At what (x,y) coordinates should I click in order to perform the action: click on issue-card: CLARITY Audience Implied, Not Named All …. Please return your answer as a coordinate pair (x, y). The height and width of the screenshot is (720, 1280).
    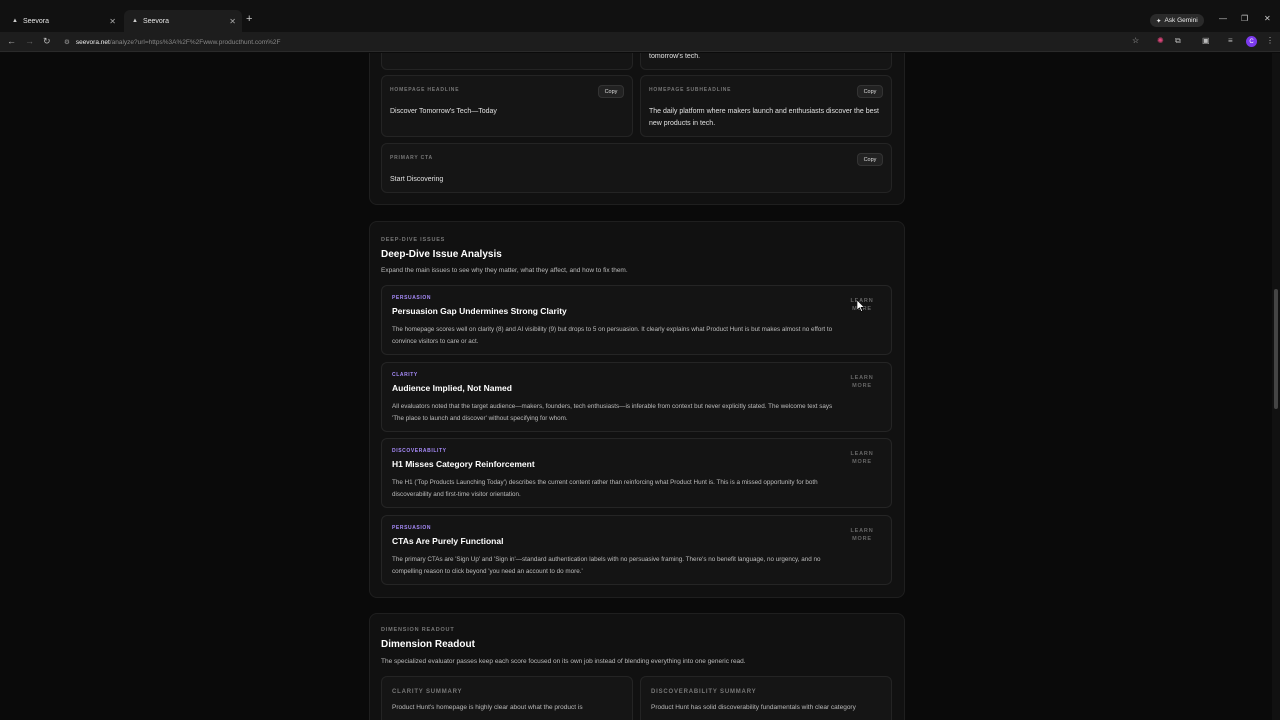
    Looking at the image, I should click on (636, 397).